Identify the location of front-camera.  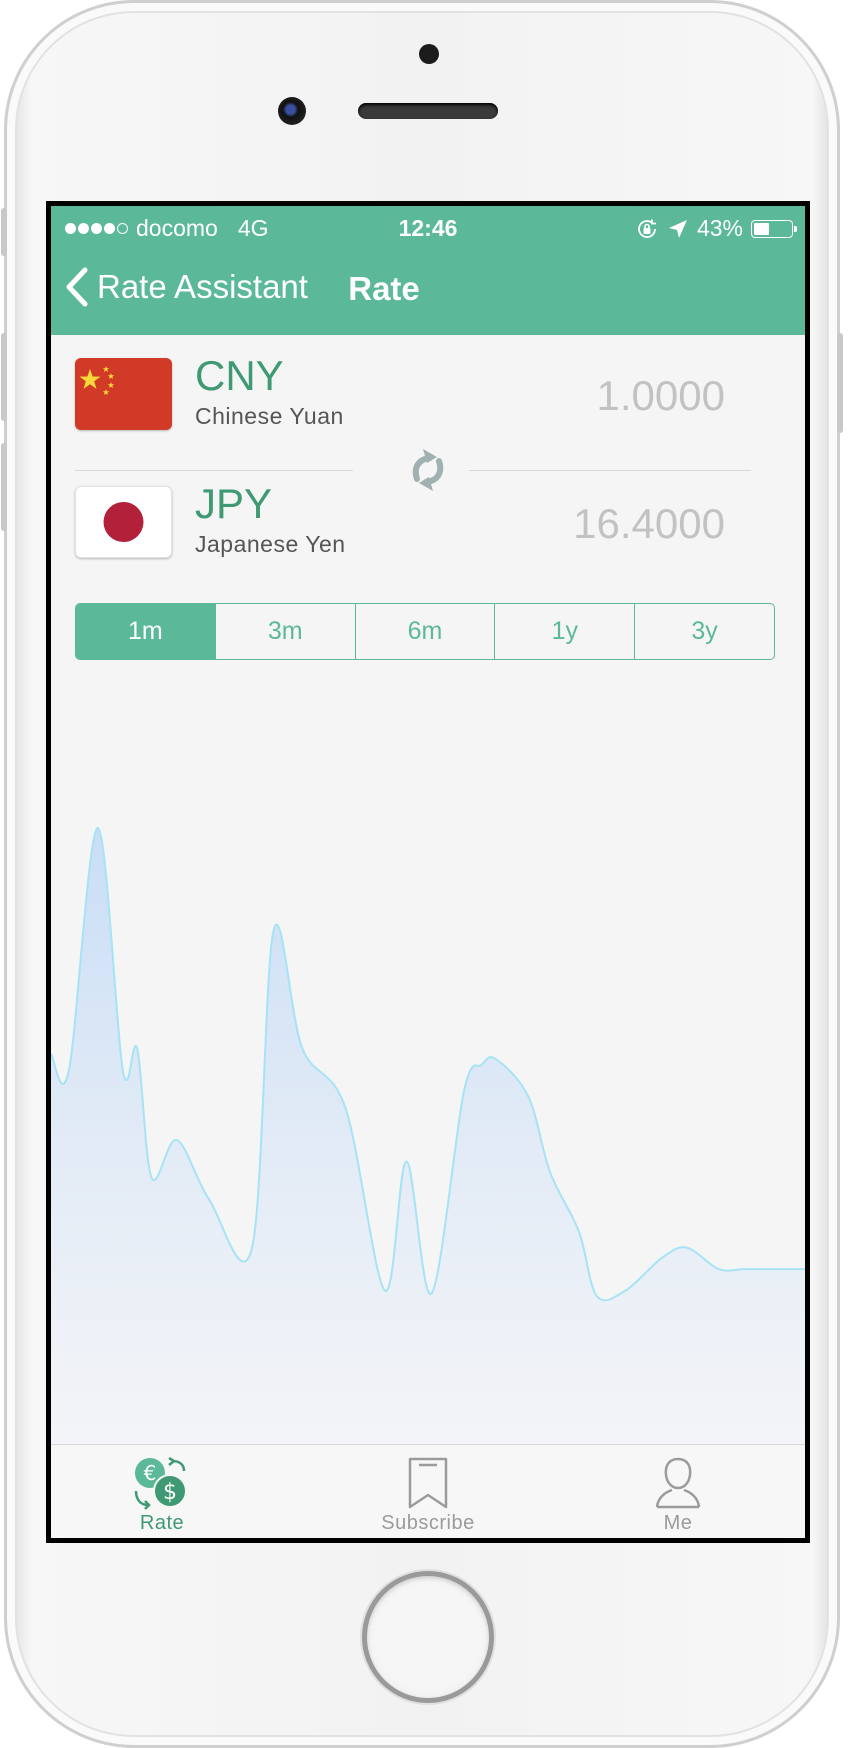
(292, 111).